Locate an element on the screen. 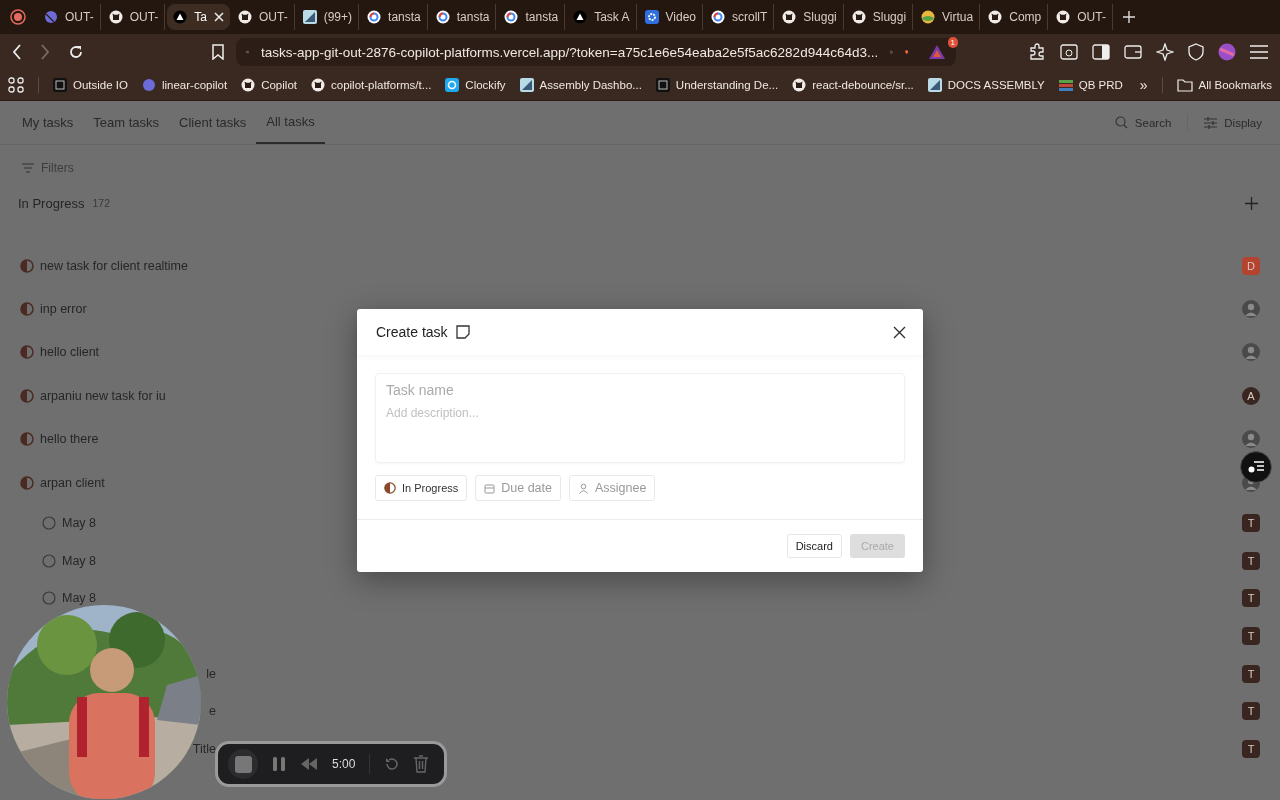 The height and width of the screenshot is (800, 1280). notification-badge: 1 is located at coordinates (952, 42).